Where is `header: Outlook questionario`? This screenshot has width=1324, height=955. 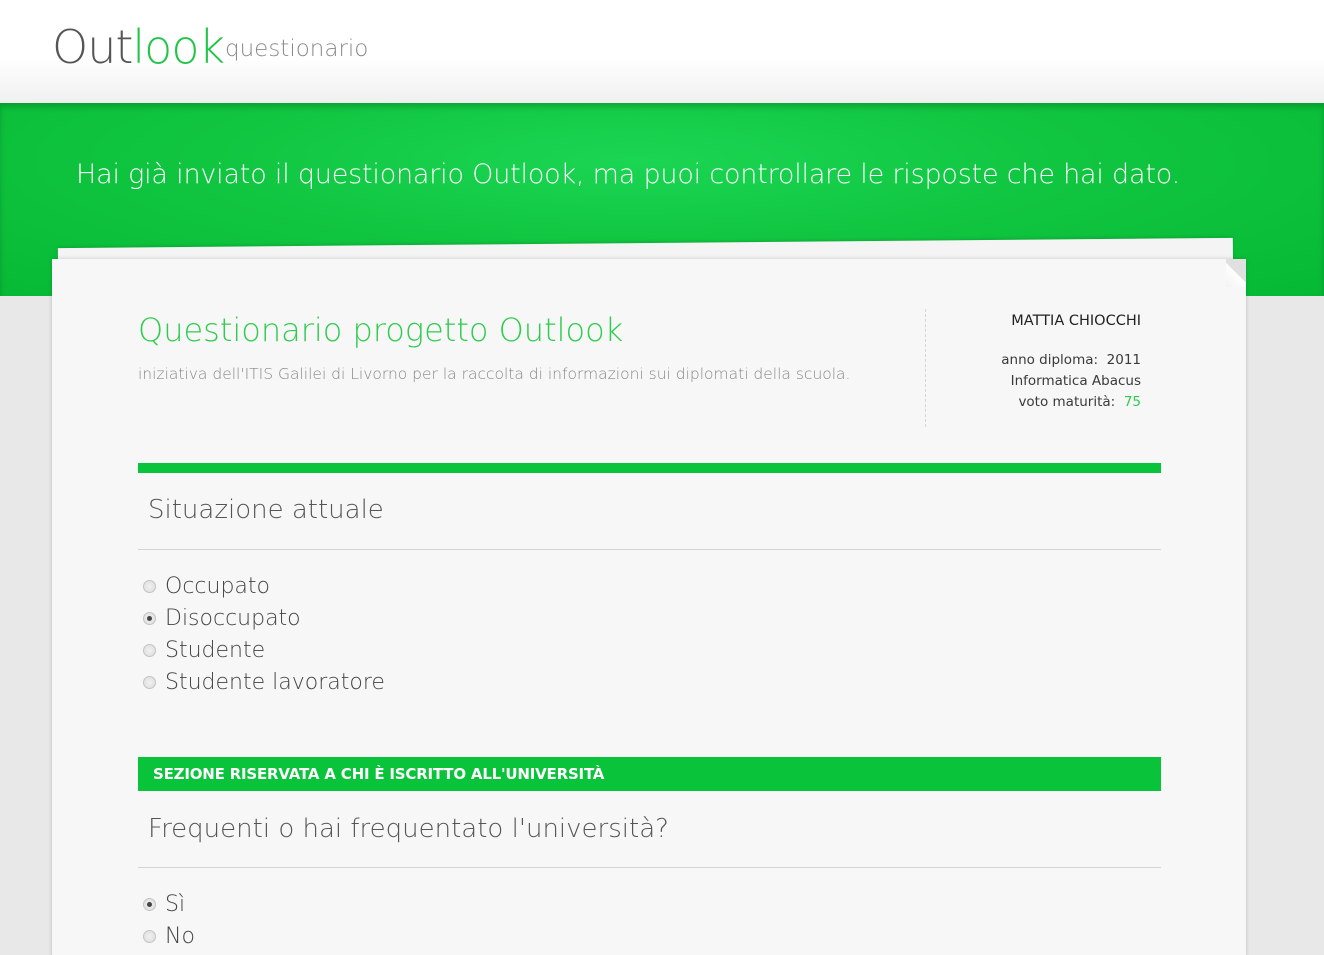 header: Outlook questionario is located at coordinates (662, 51).